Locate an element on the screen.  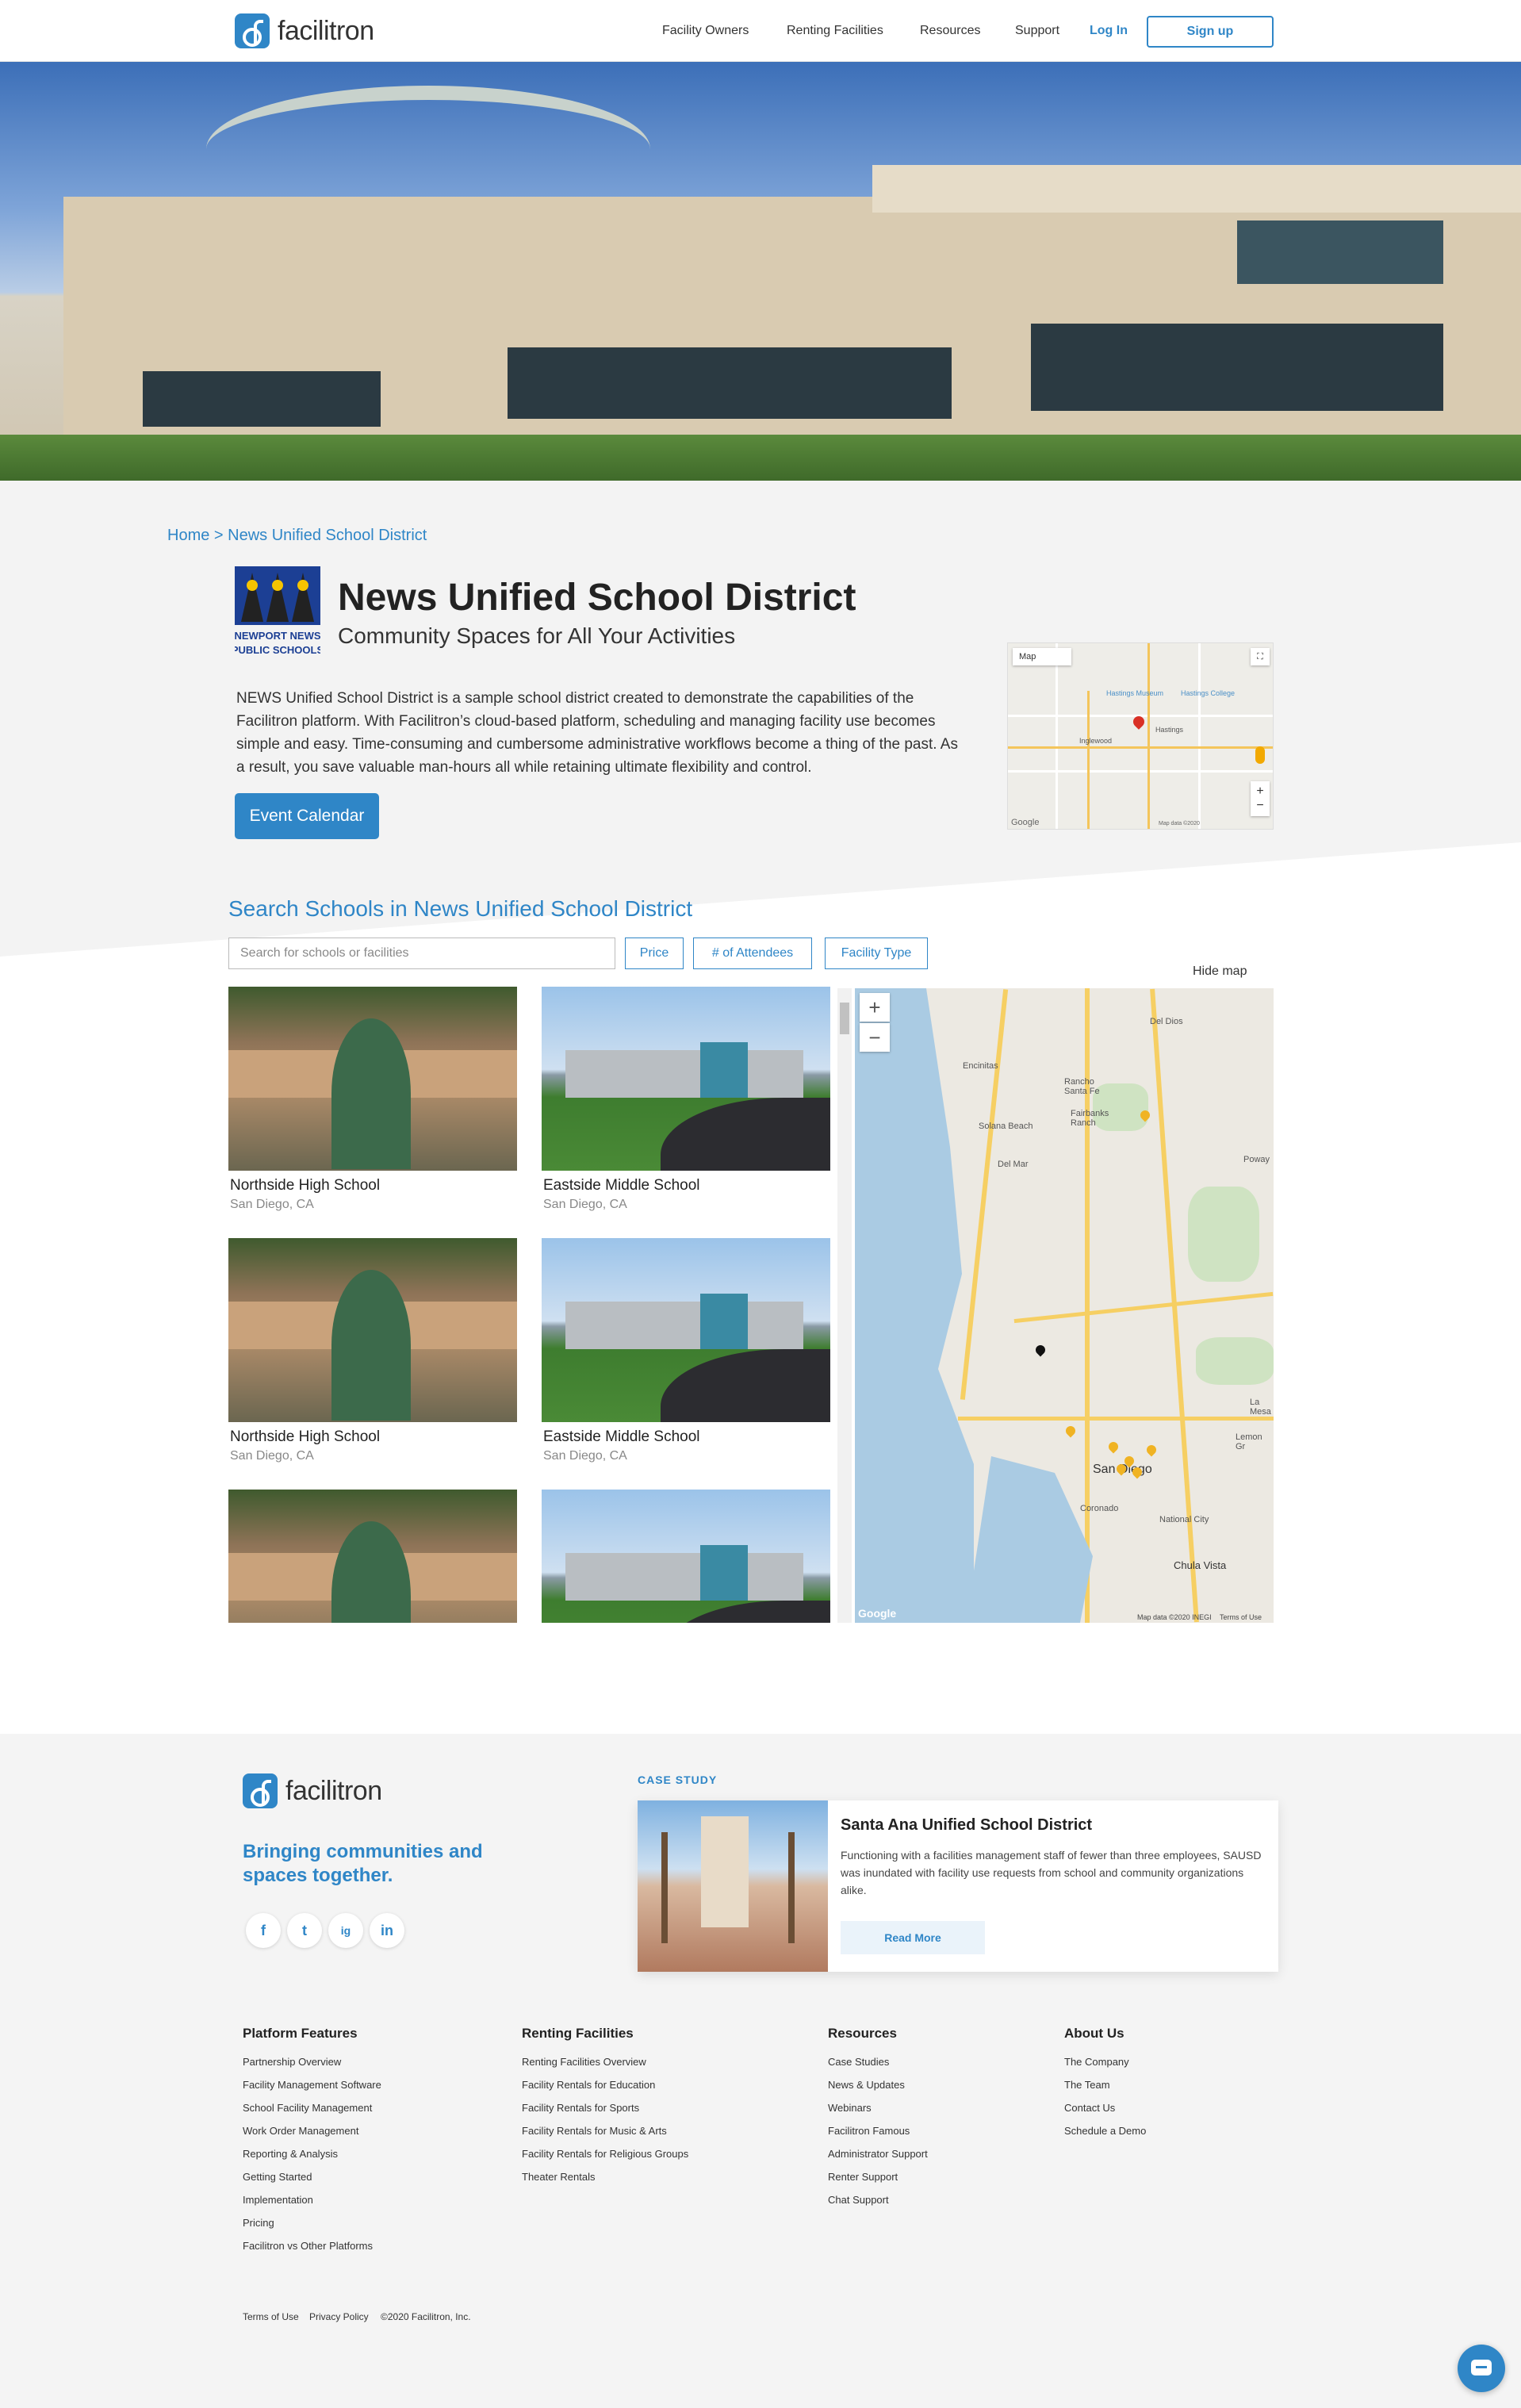
breadcrumb: Home > News Unified School District is located at coordinates (297, 536).